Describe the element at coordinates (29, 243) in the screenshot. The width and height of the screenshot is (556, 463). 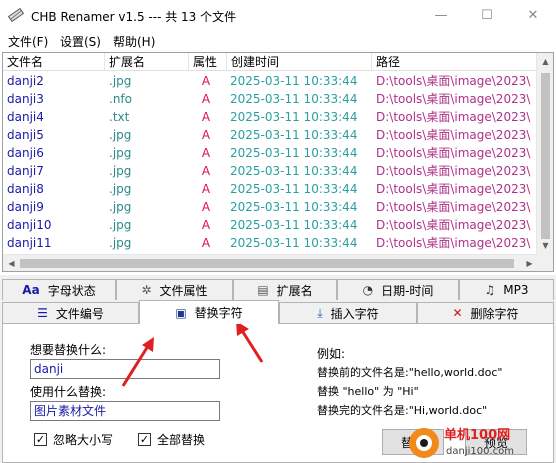
I see `cell-filename: danji11` at that location.